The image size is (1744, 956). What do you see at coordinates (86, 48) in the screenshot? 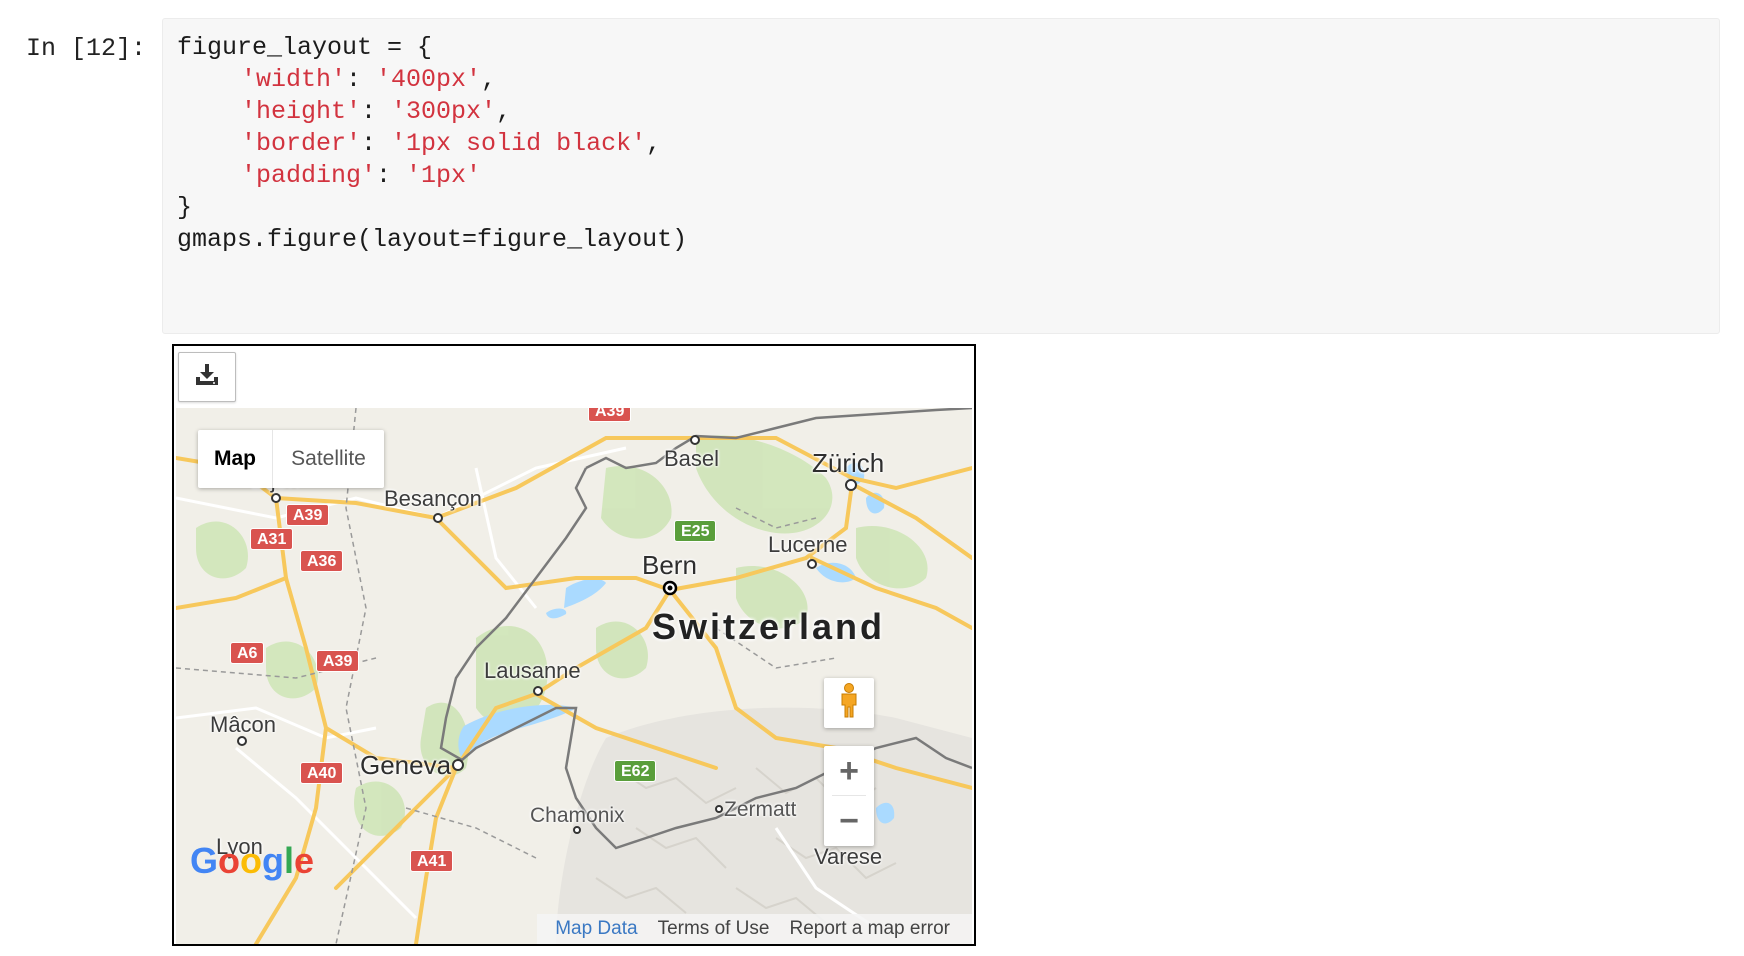
I see `cell-prompt: In [12]:` at bounding box center [86, 48].